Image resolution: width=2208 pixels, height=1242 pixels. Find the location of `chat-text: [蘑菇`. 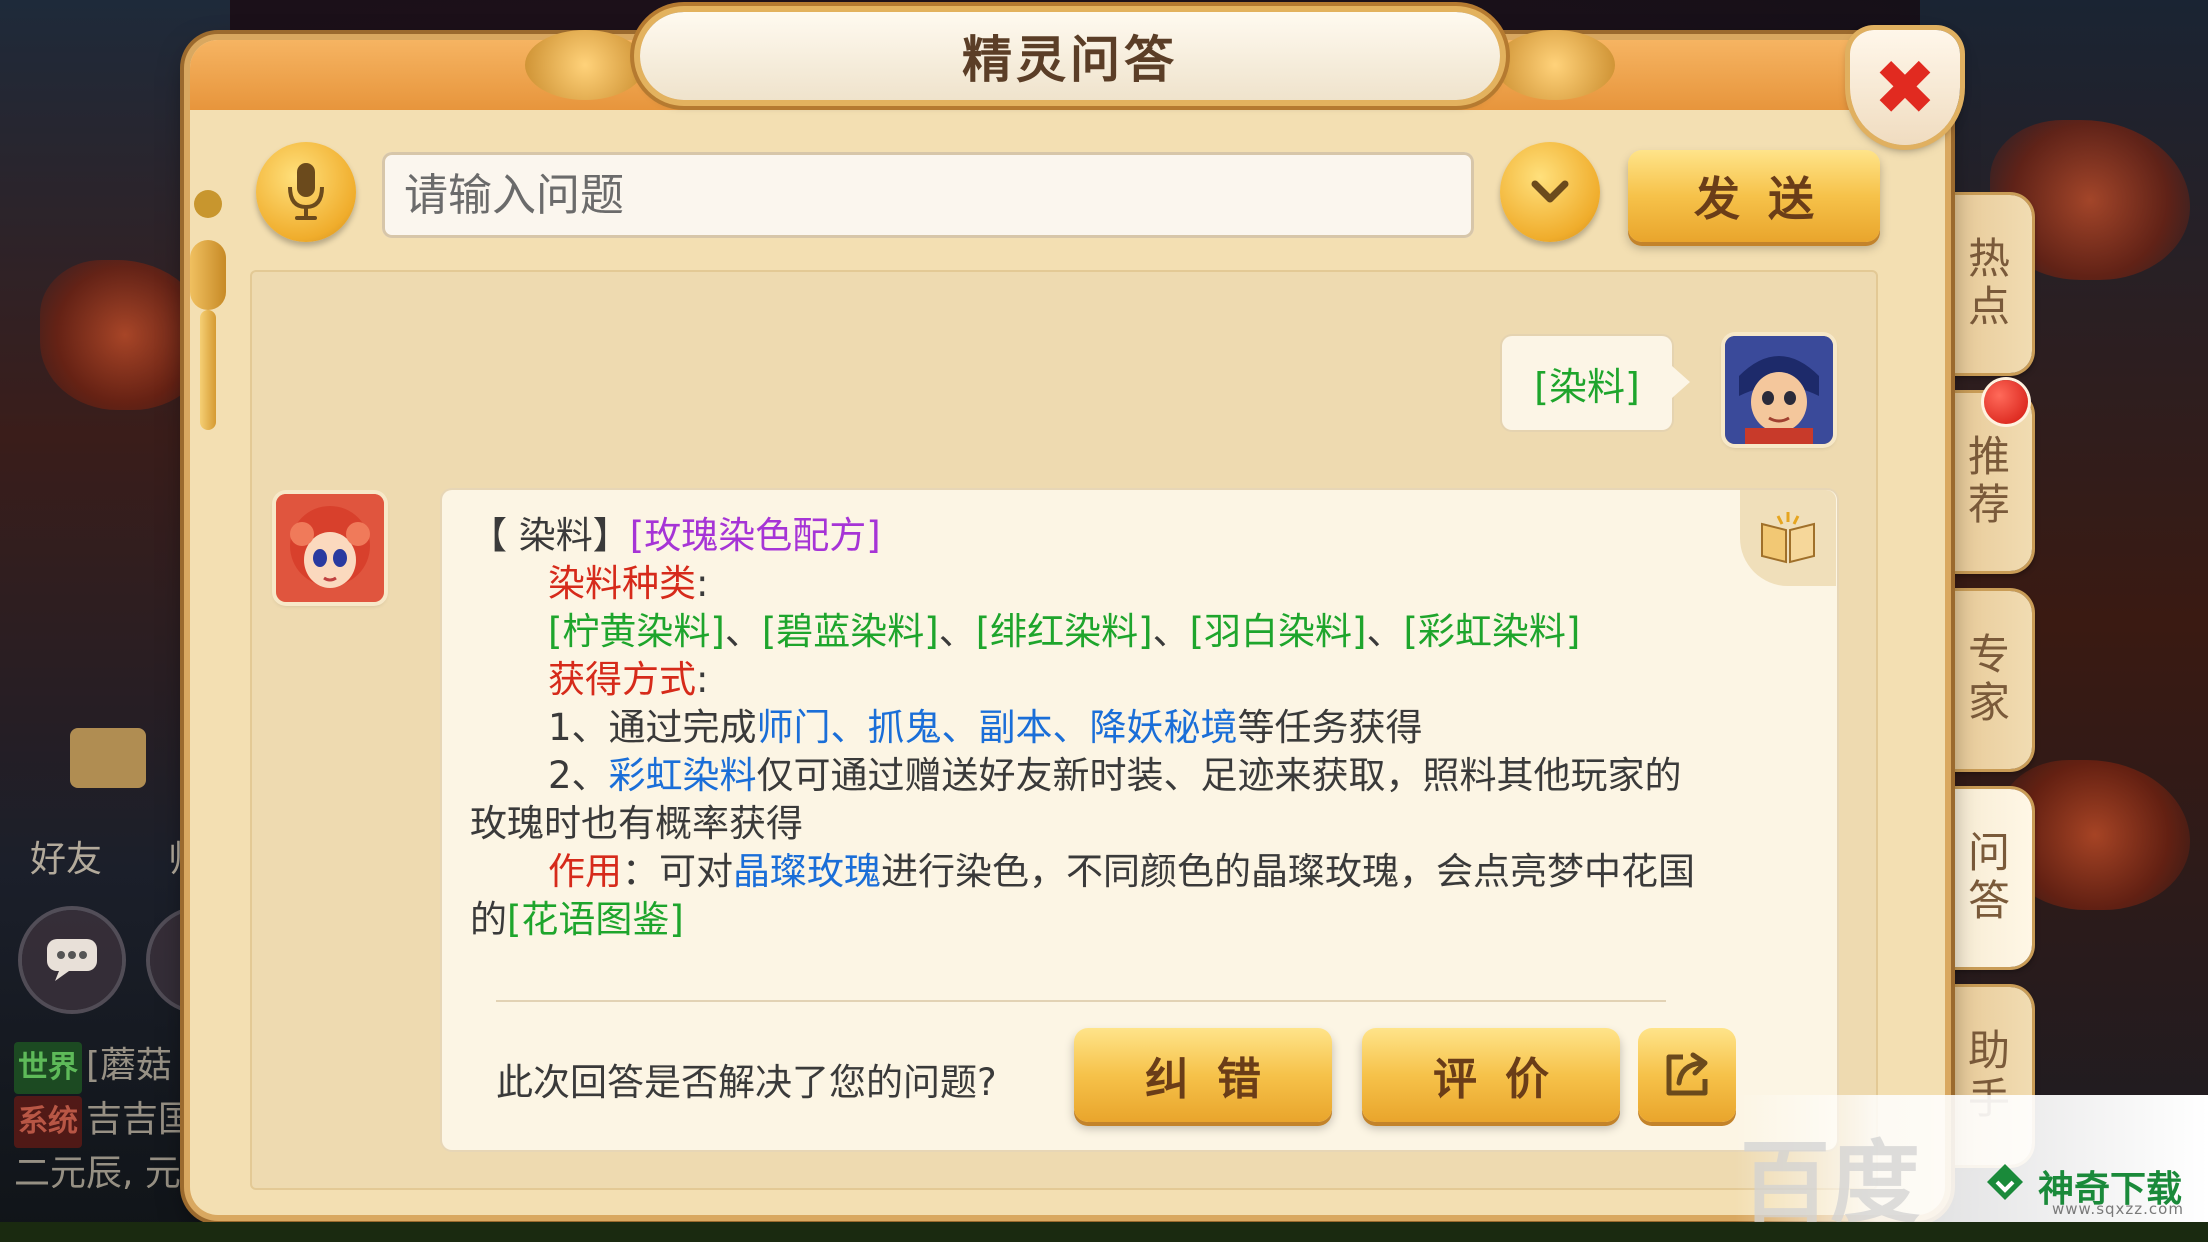

chat-text: [蘑菇 is located at coordinates (129, 1065).